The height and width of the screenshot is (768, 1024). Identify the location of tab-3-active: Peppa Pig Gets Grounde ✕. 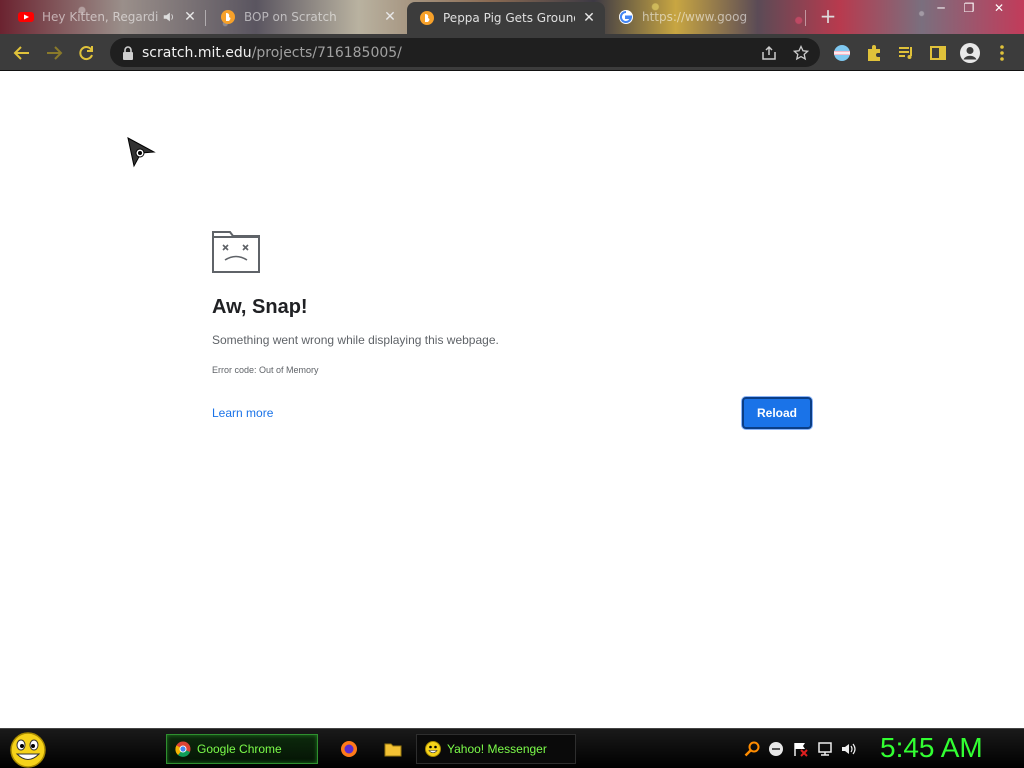
(506, 18).